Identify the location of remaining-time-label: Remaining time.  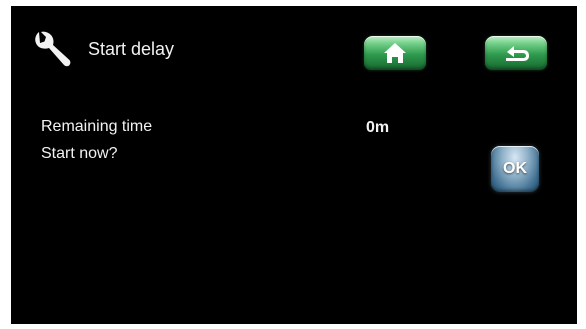
(97, 126).